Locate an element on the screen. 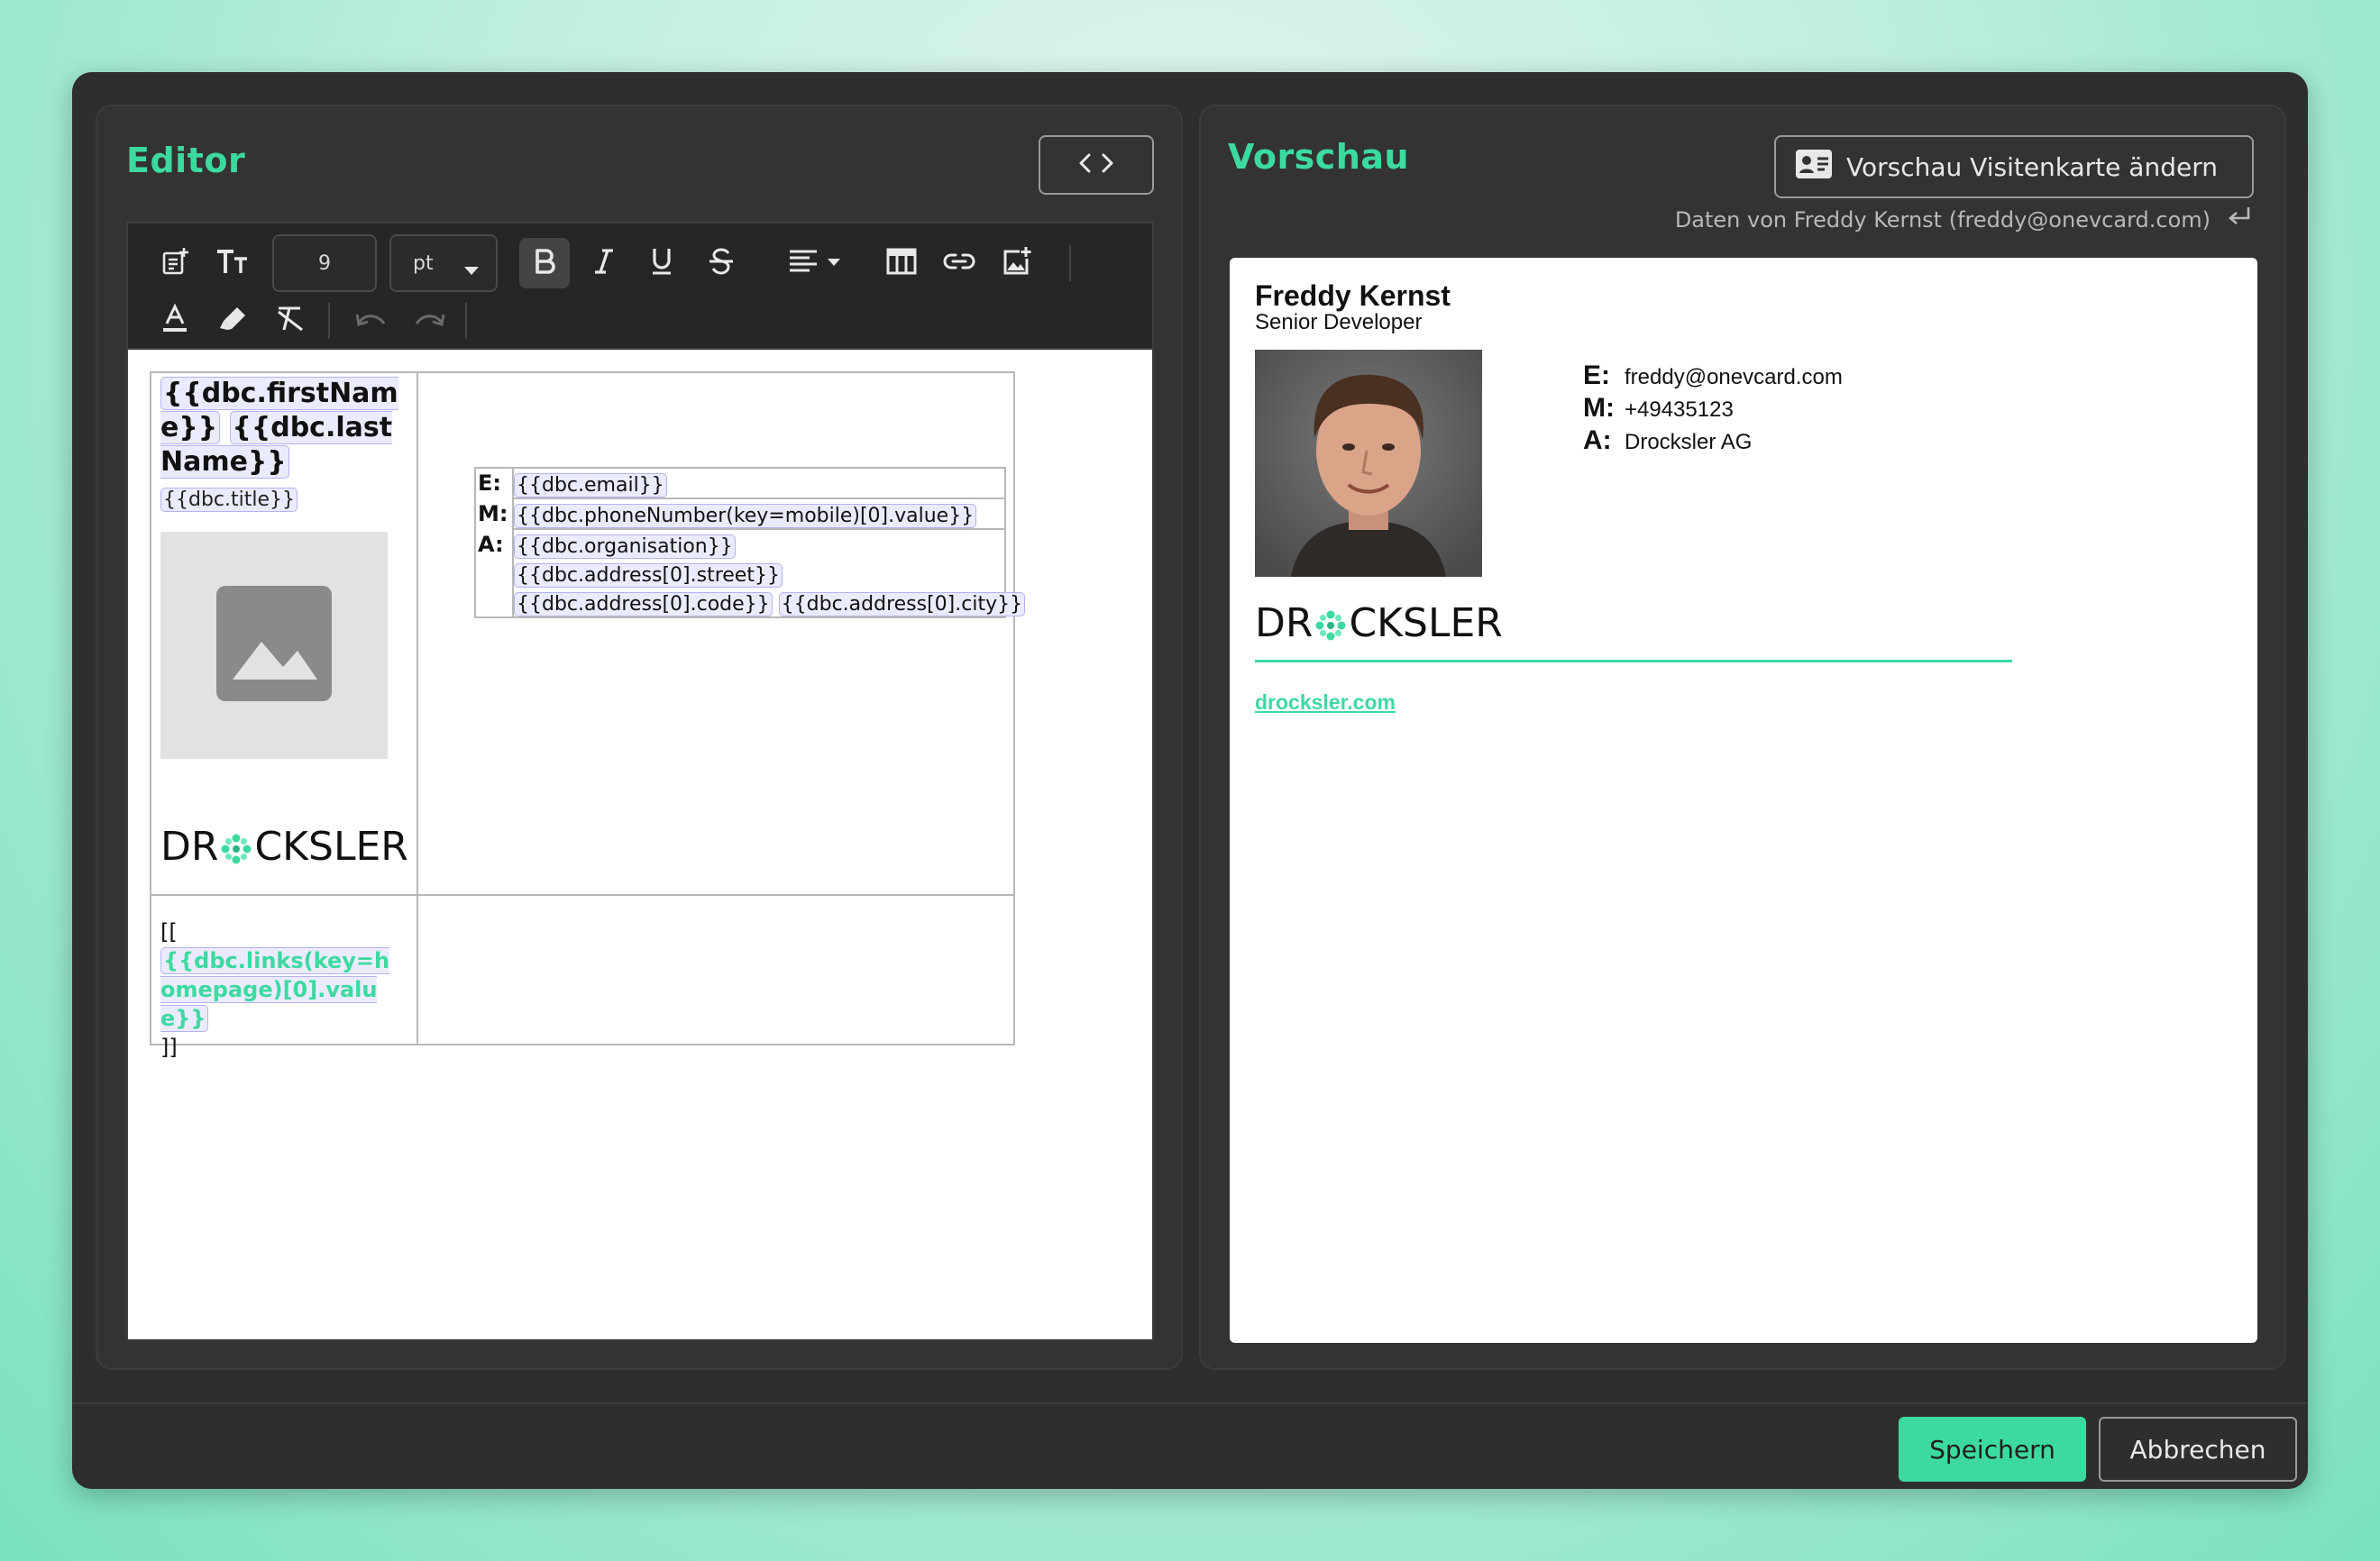 The width and height of the screenshot is (2380, 1561). preview-email-label: E: is located at coordinates (1597, 375).